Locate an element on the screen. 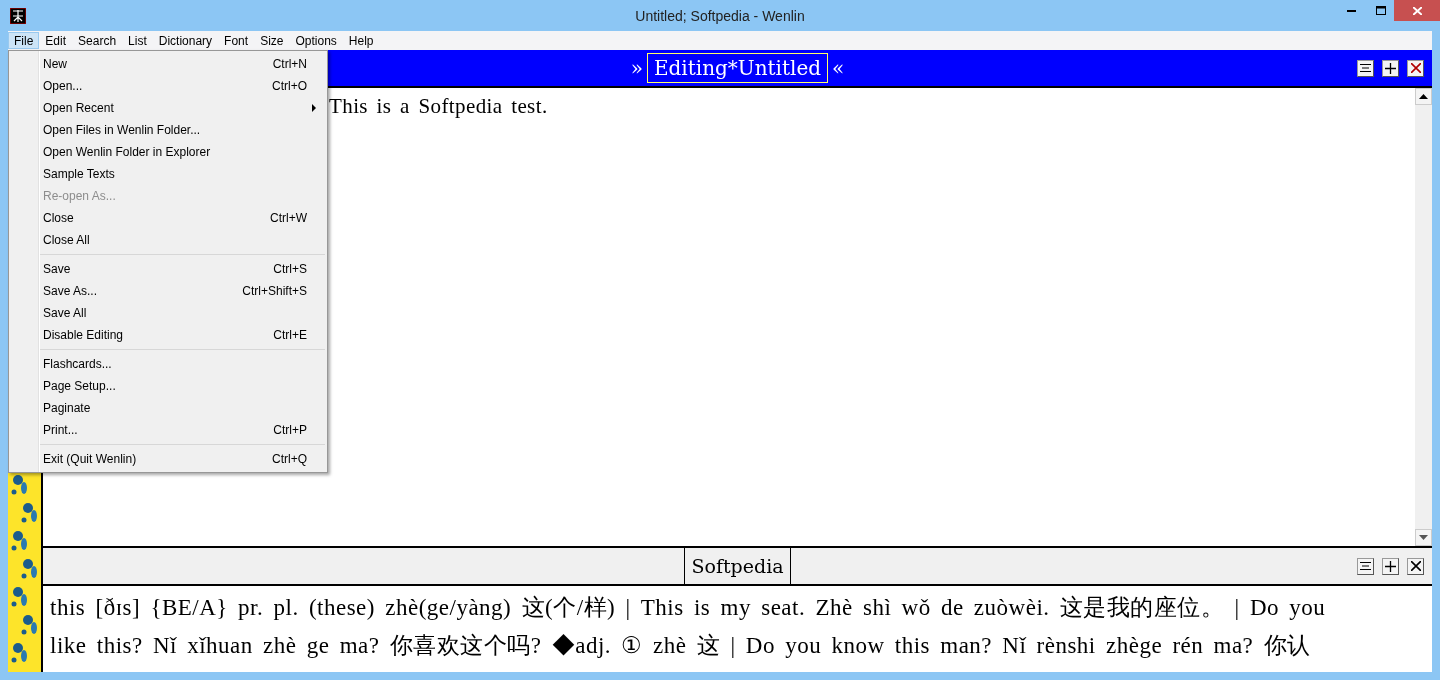  scrollbar is located at coordinates (1423, 317).